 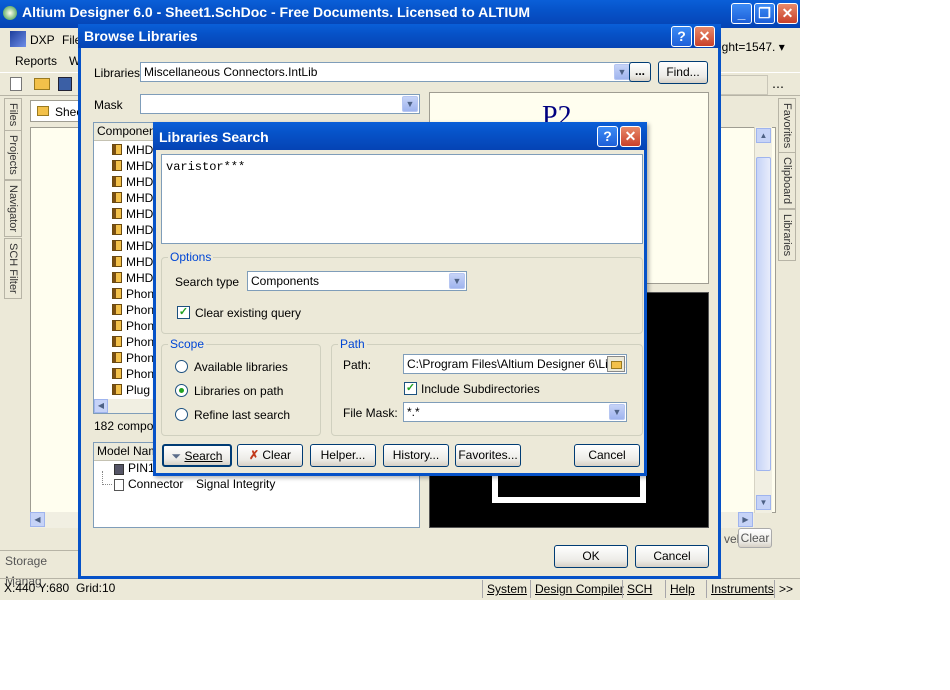 I want to click on search-help-icon: ?, so click(x=607, y=136).